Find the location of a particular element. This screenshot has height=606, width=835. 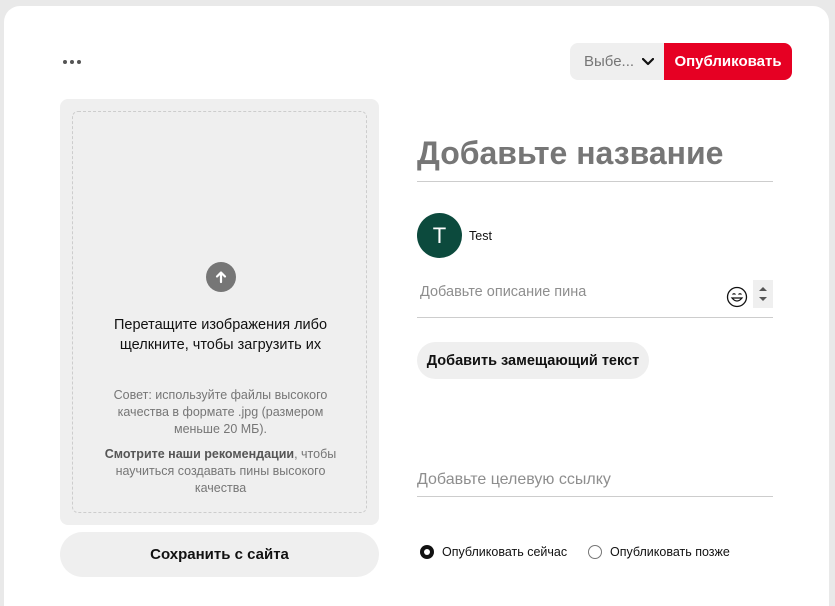

description-spinner is located at coordinates (763, 294).